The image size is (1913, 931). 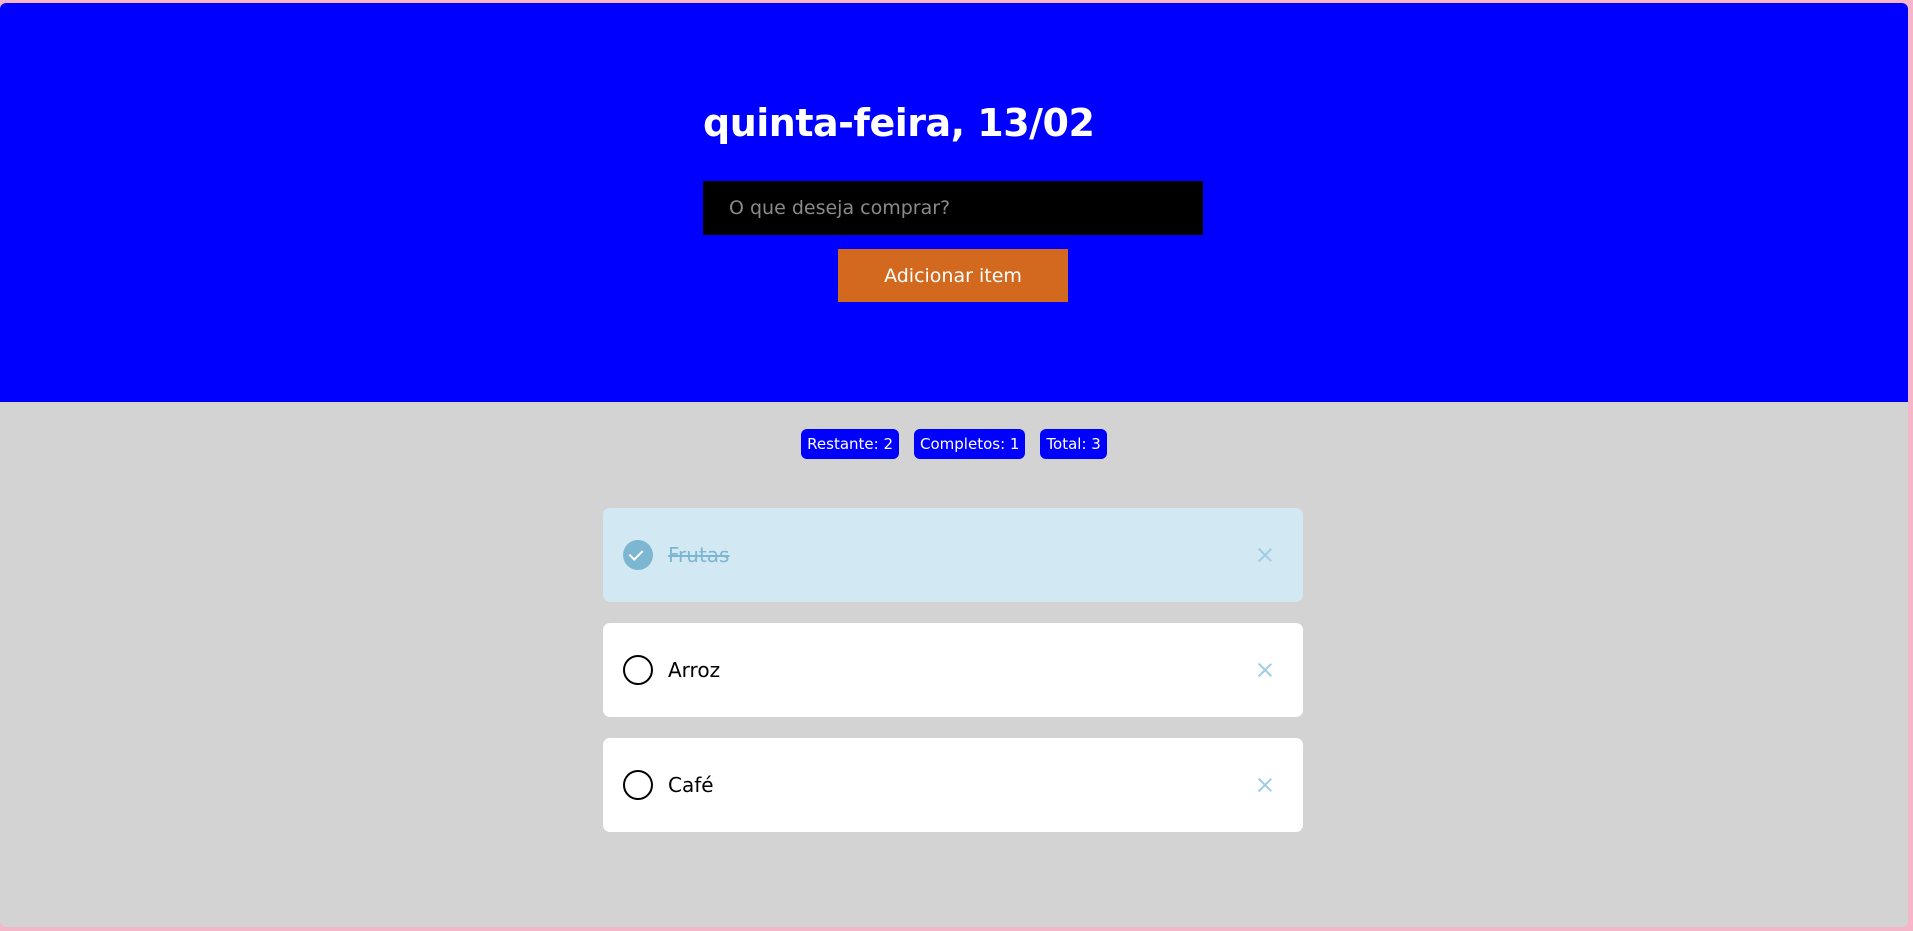 I want to click on new-item-input, so click(x=953, y=208).